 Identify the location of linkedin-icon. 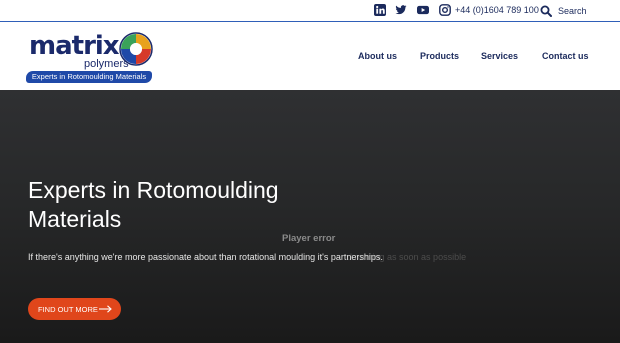
(380, 10).